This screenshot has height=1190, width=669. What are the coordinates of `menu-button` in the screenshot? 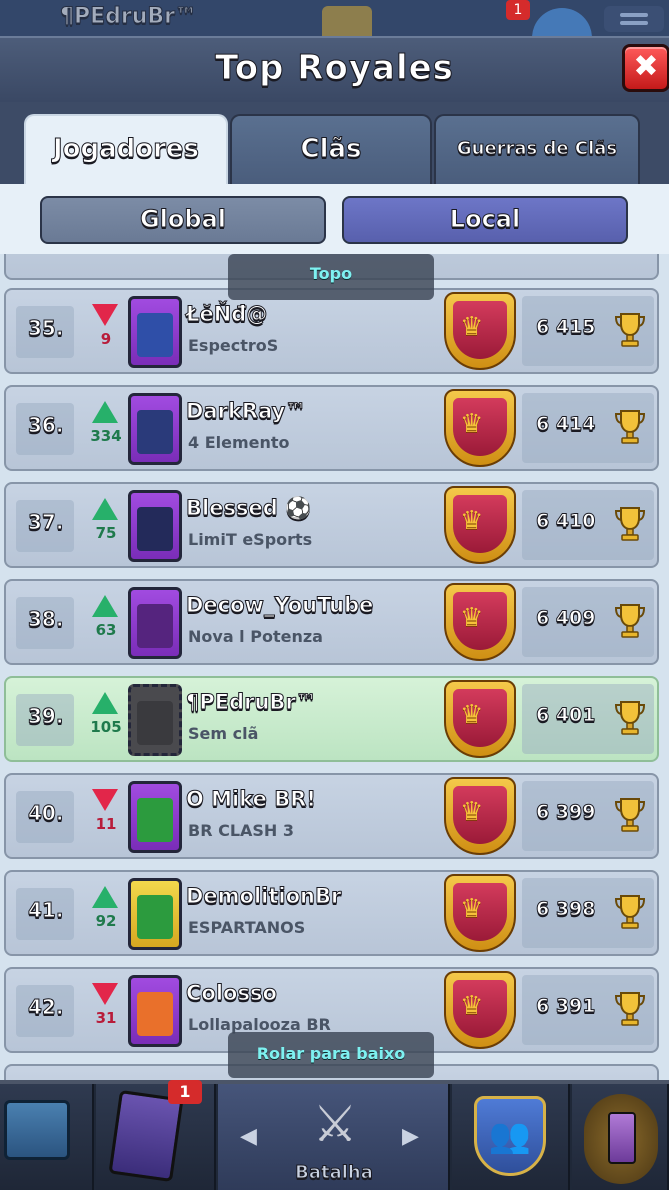 It's located at (634, 19).